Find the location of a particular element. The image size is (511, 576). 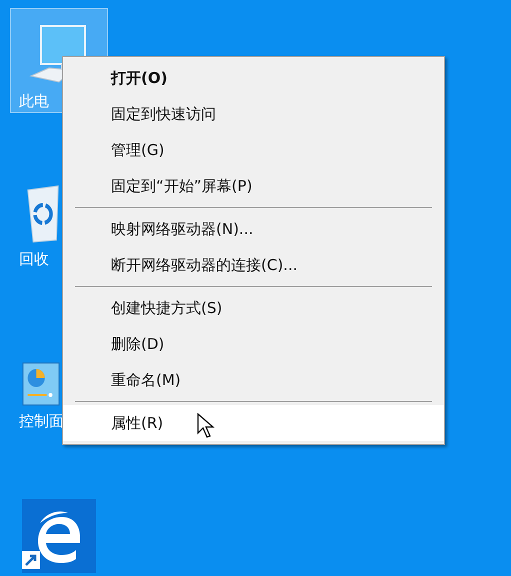

menu-item: 创建快捷方式(S) is located at coordinates (253, 308).